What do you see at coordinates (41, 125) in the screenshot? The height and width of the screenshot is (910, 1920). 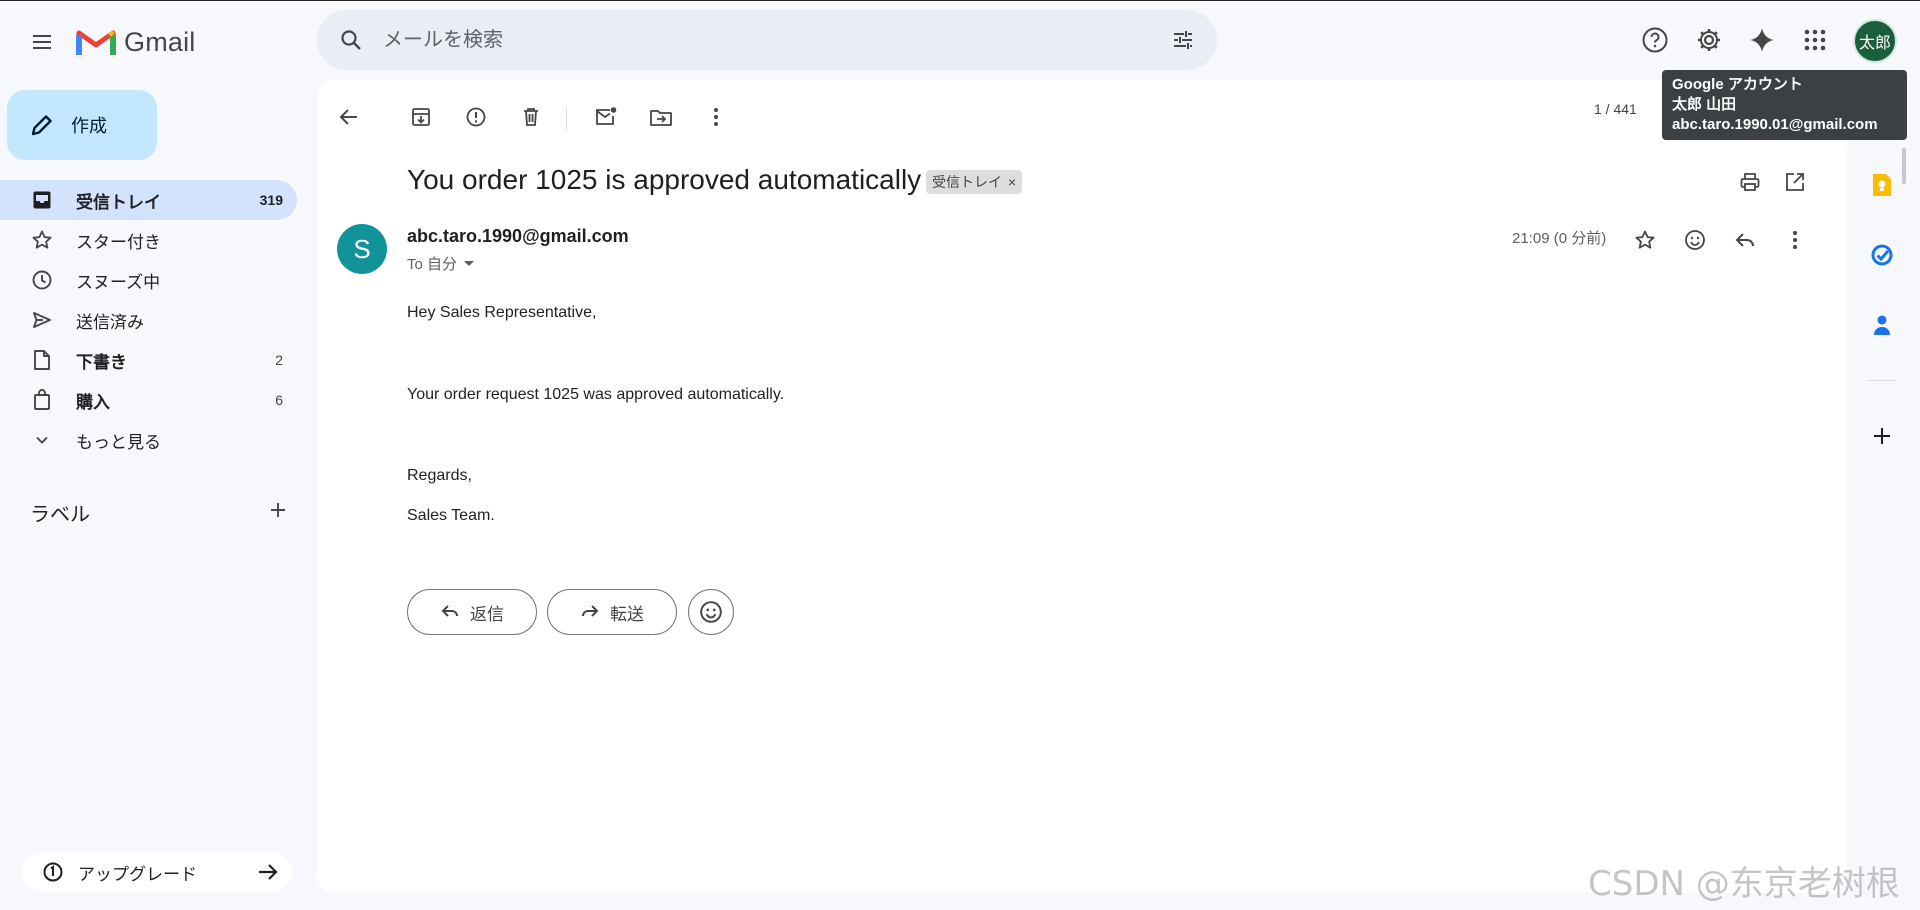 I see `pencil-icon` at bounding box center [41, 125].